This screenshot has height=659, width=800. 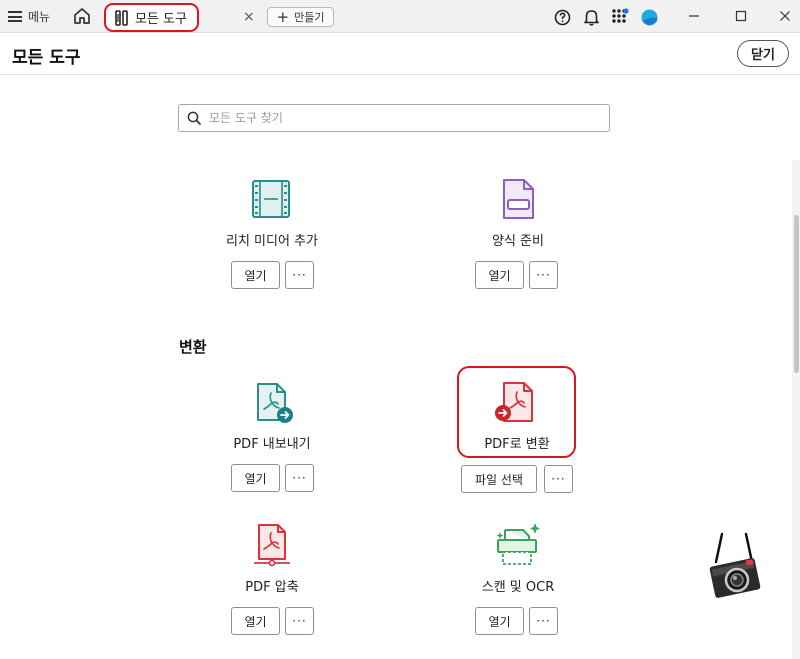 I want to click on camera-sticker-icon, so click(x=735, y=565).